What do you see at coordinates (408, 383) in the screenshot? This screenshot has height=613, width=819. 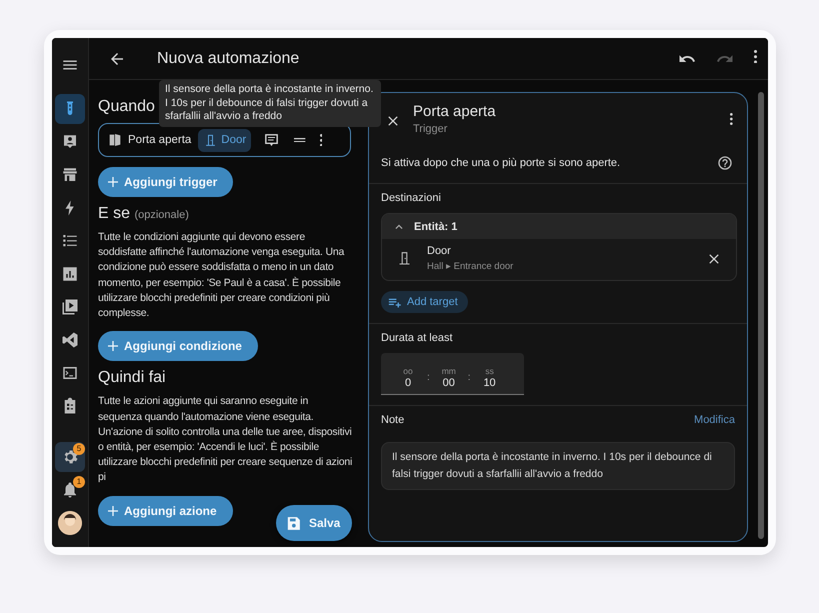 I see `field-value: 0` at bounding box center [408, 383].